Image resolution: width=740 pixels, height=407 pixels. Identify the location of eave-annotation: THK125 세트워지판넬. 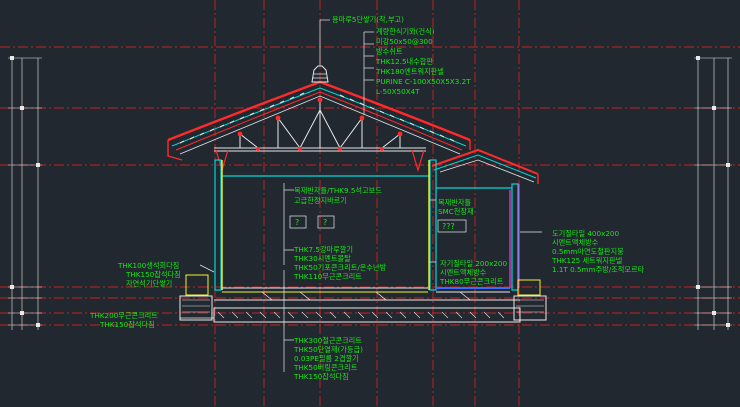
(587, 260).